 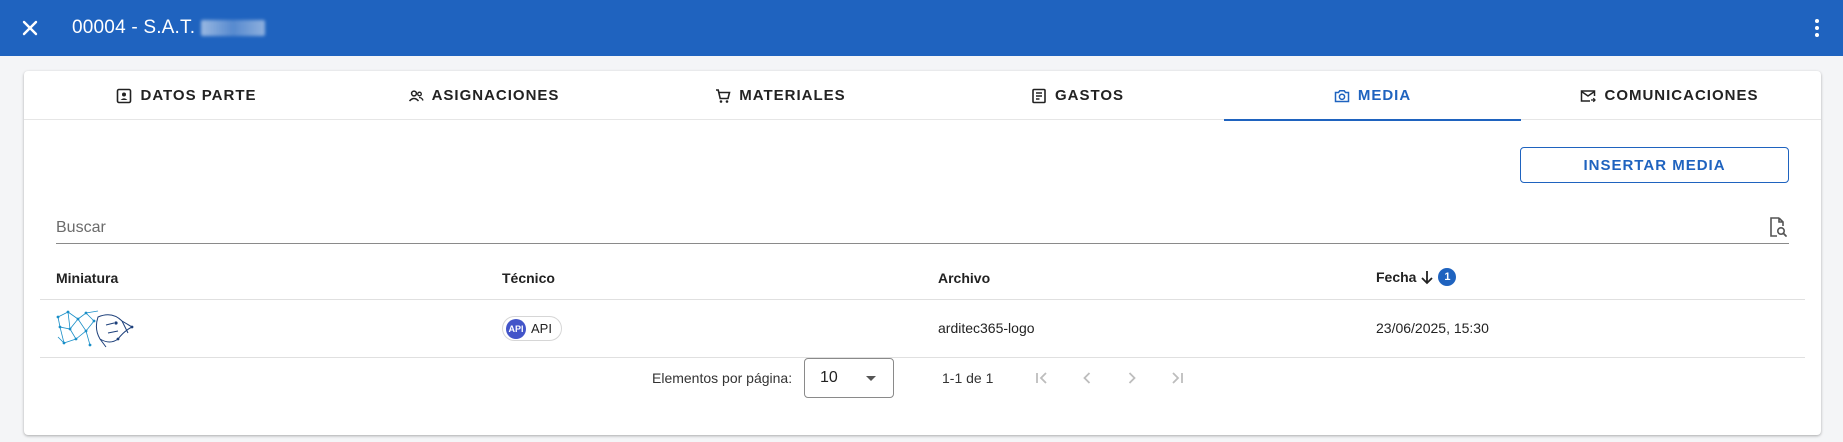 I want to click on chevron-right-icon, so click(x=1132, y=378).